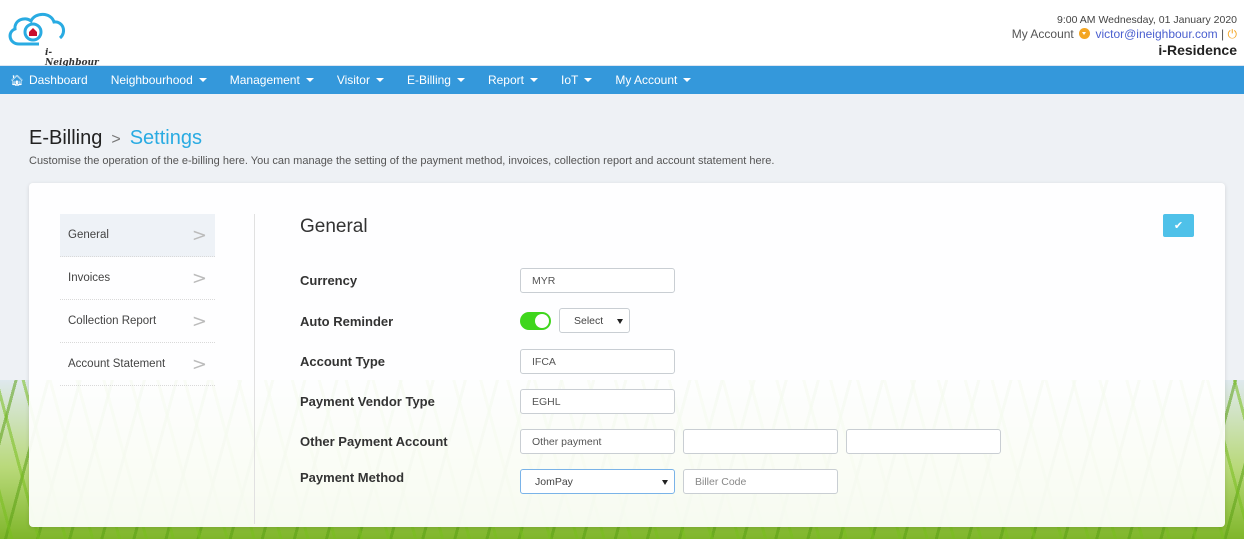  I want to click on section-title: General, so click(334, 226).